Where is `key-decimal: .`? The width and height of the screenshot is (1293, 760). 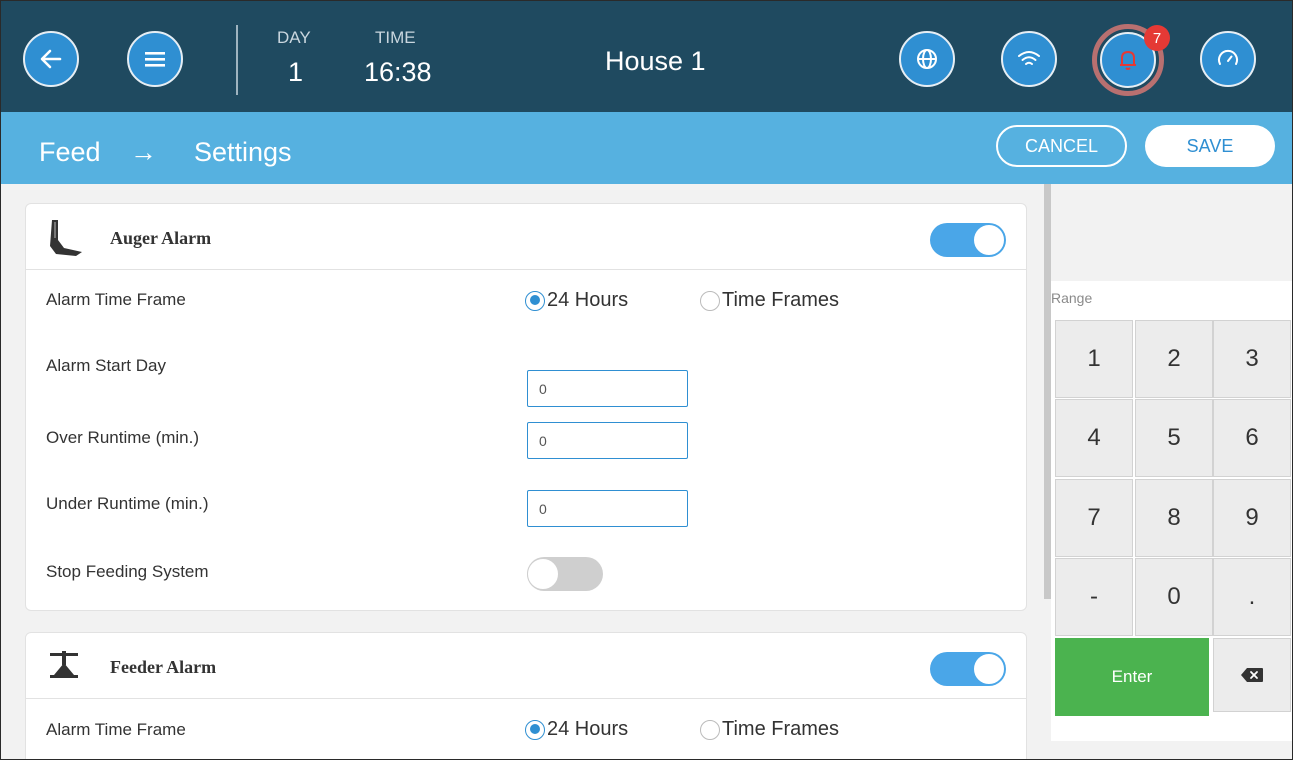 key-decimal: . is located at coordinates (1252, 597).